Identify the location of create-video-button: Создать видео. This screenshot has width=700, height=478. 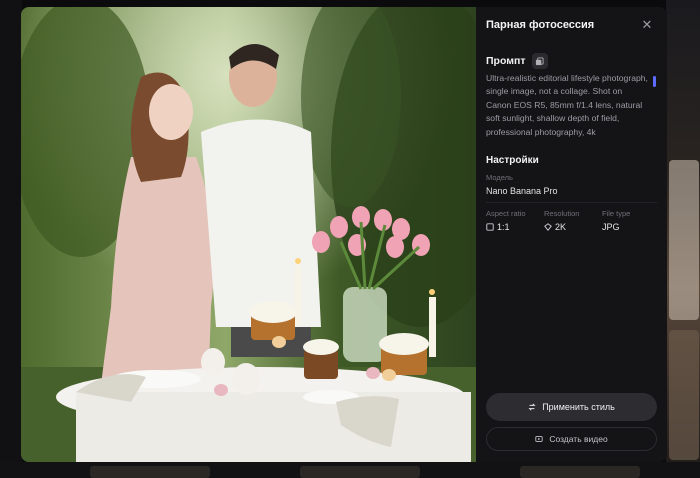
(571, 439).